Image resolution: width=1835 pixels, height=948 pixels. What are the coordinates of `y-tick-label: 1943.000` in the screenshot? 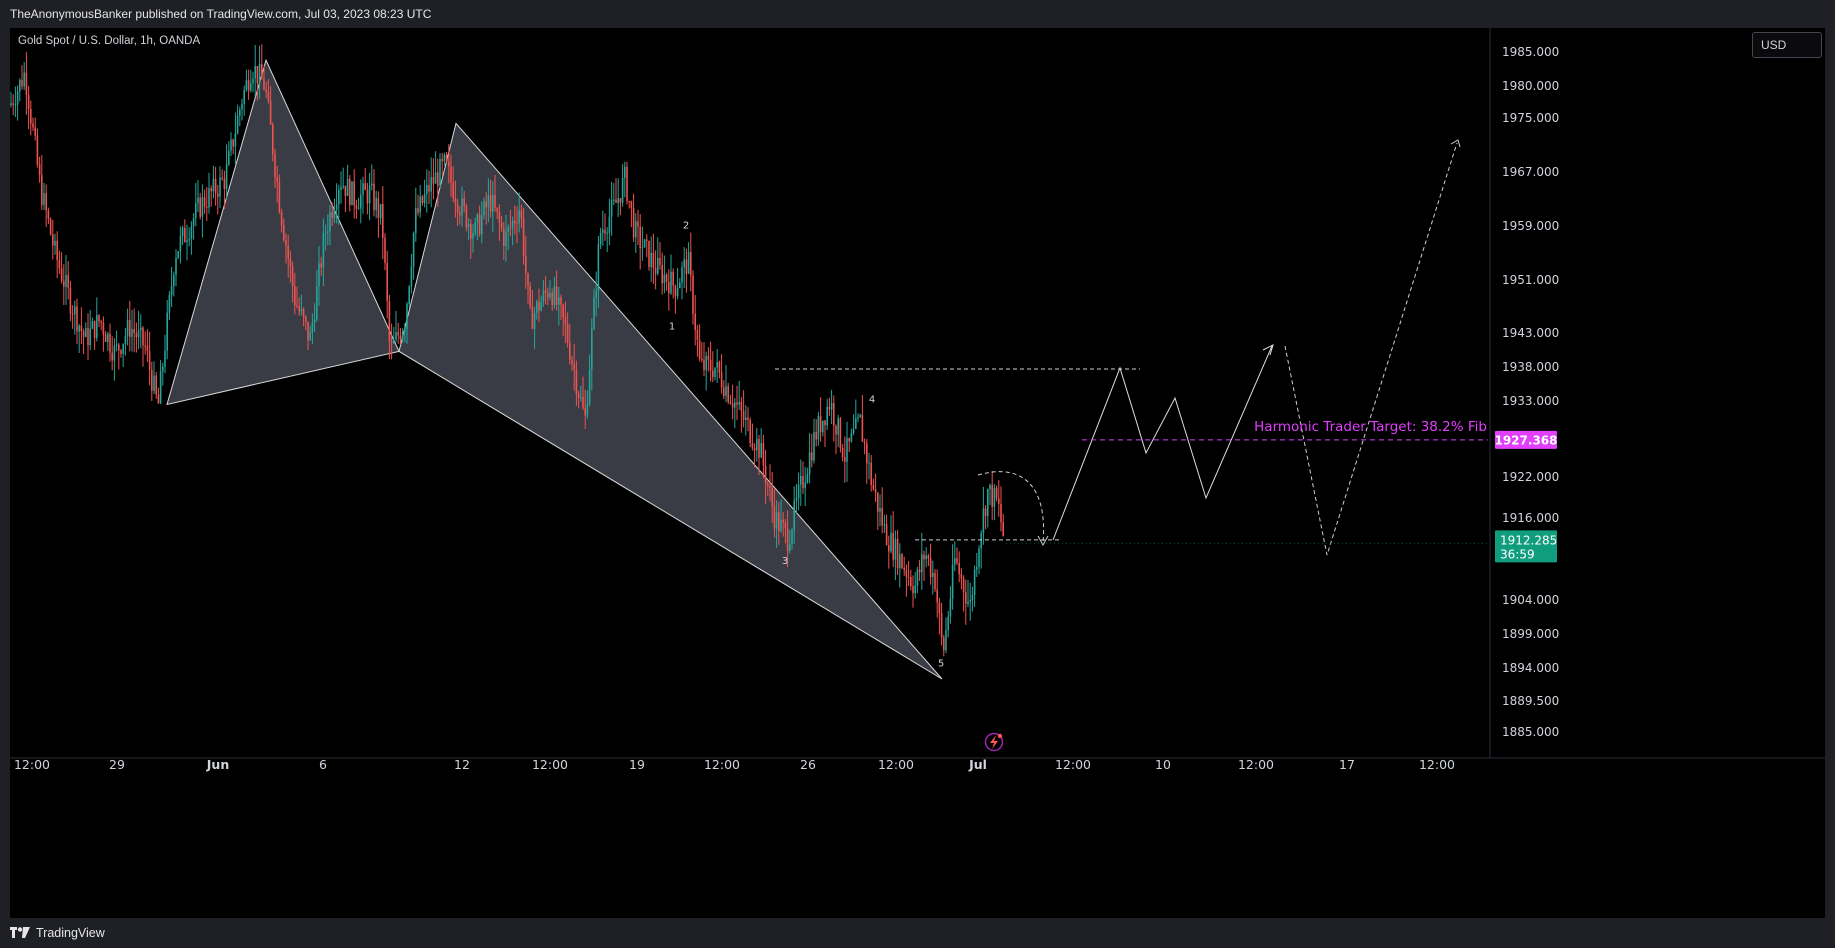 It's located at (1530, 333).